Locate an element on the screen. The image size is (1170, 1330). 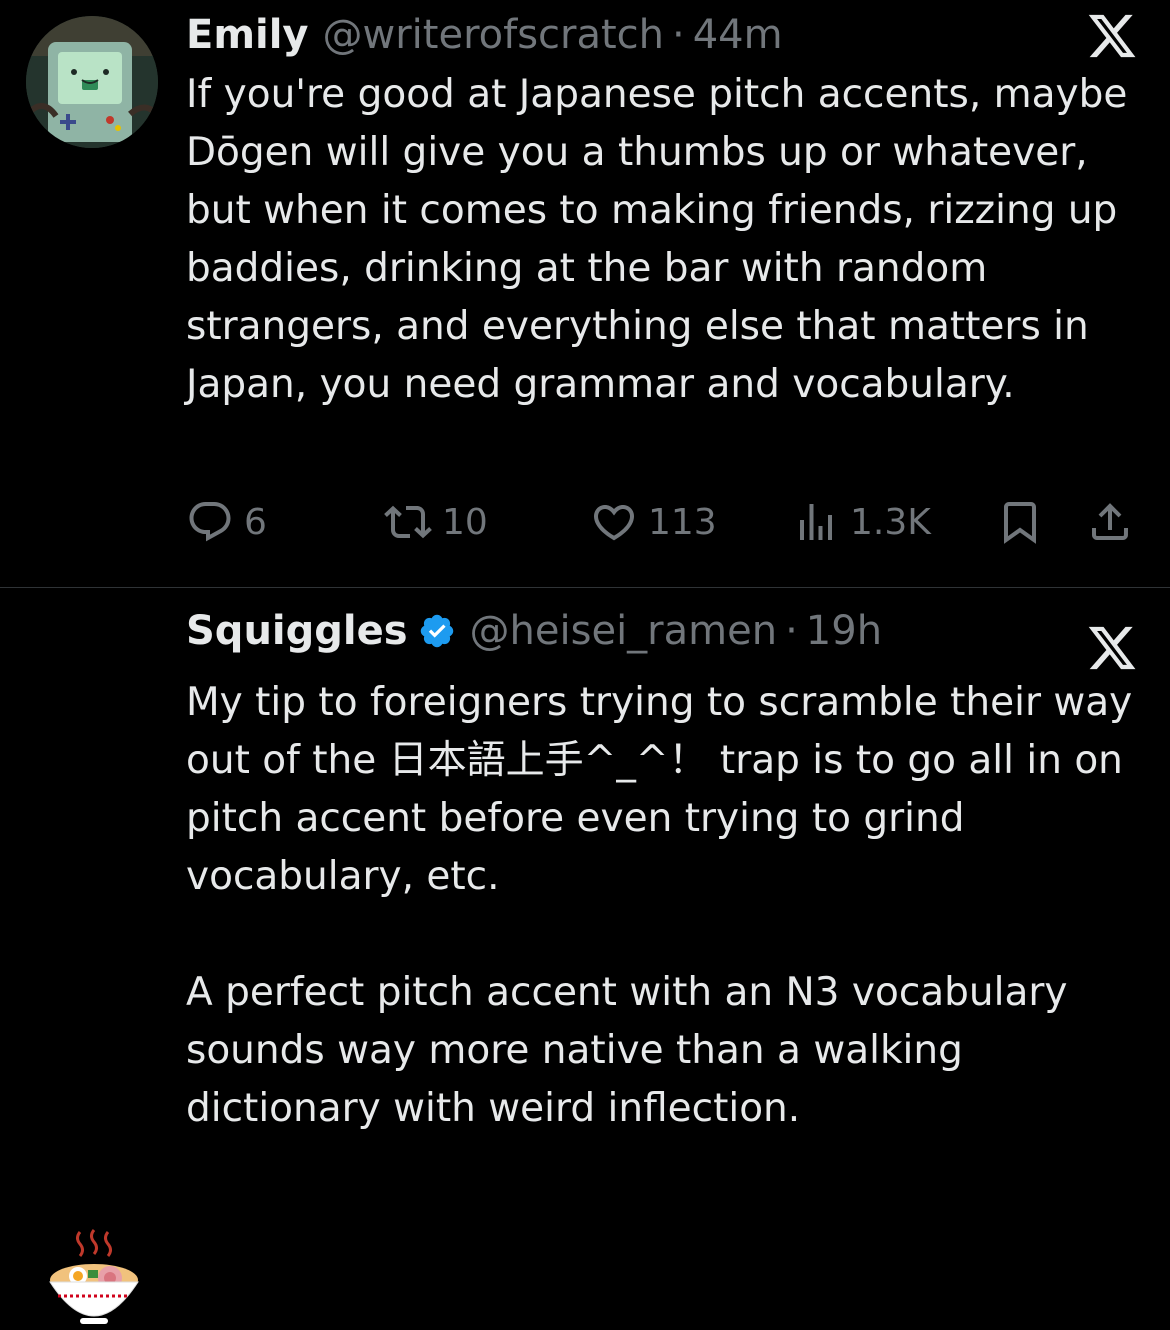
tweet-actions: 6 10 113 1.3K is located at coordinates (663, 522).